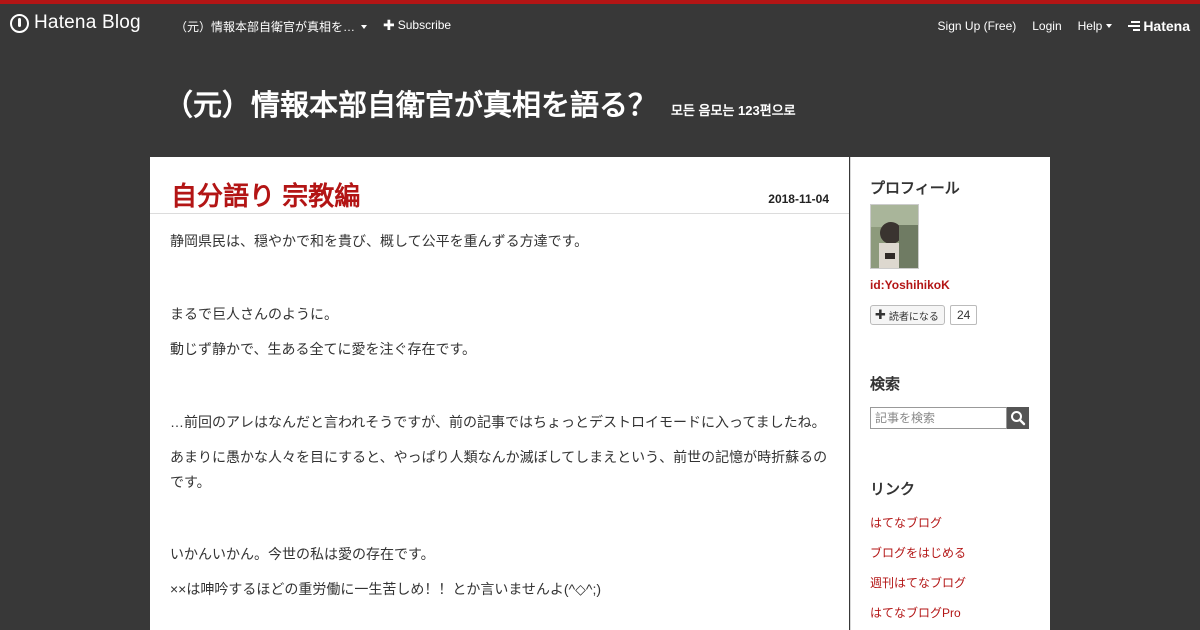  I want to click on hatena-blog-logo: Hatena Blog, so click(75, 23).